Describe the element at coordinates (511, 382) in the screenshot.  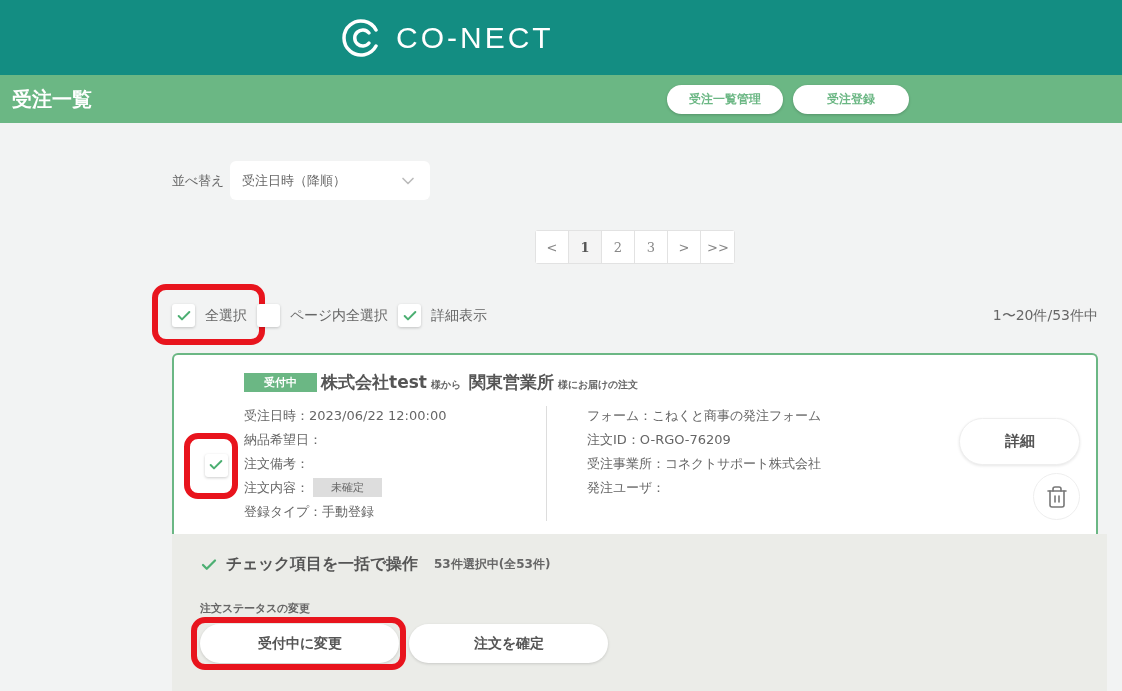
I see `recipient-name: 関東営業所` at that location.